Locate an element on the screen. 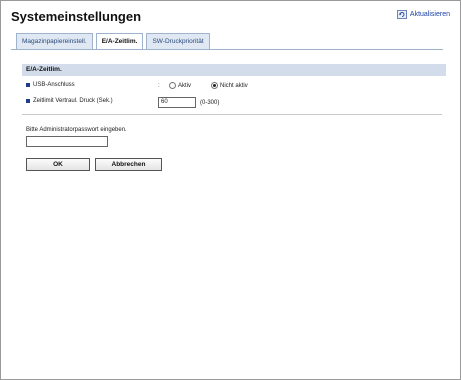 The height and width of the screenshot is (380, 461). usb-row: USB-Anschluss is located at coordinates (50, 85).